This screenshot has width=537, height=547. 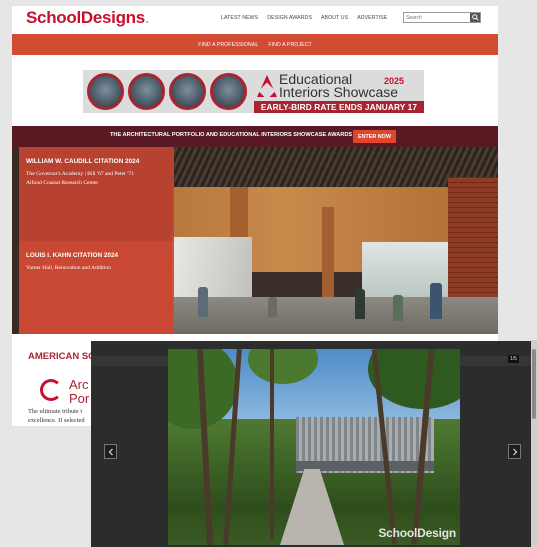 What do you see at coordinates (53, 17) in the screenshot?
I see `logo-school: School` at bounding box center [53, 17].